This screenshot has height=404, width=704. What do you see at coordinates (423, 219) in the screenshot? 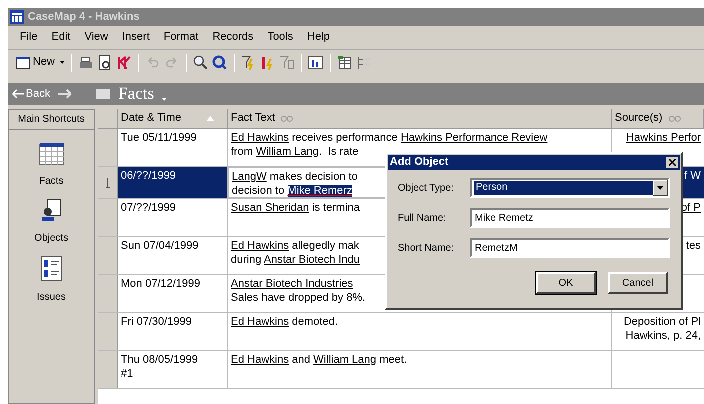
I see `field-label: Full Name:` at bounding box center [423, 219].